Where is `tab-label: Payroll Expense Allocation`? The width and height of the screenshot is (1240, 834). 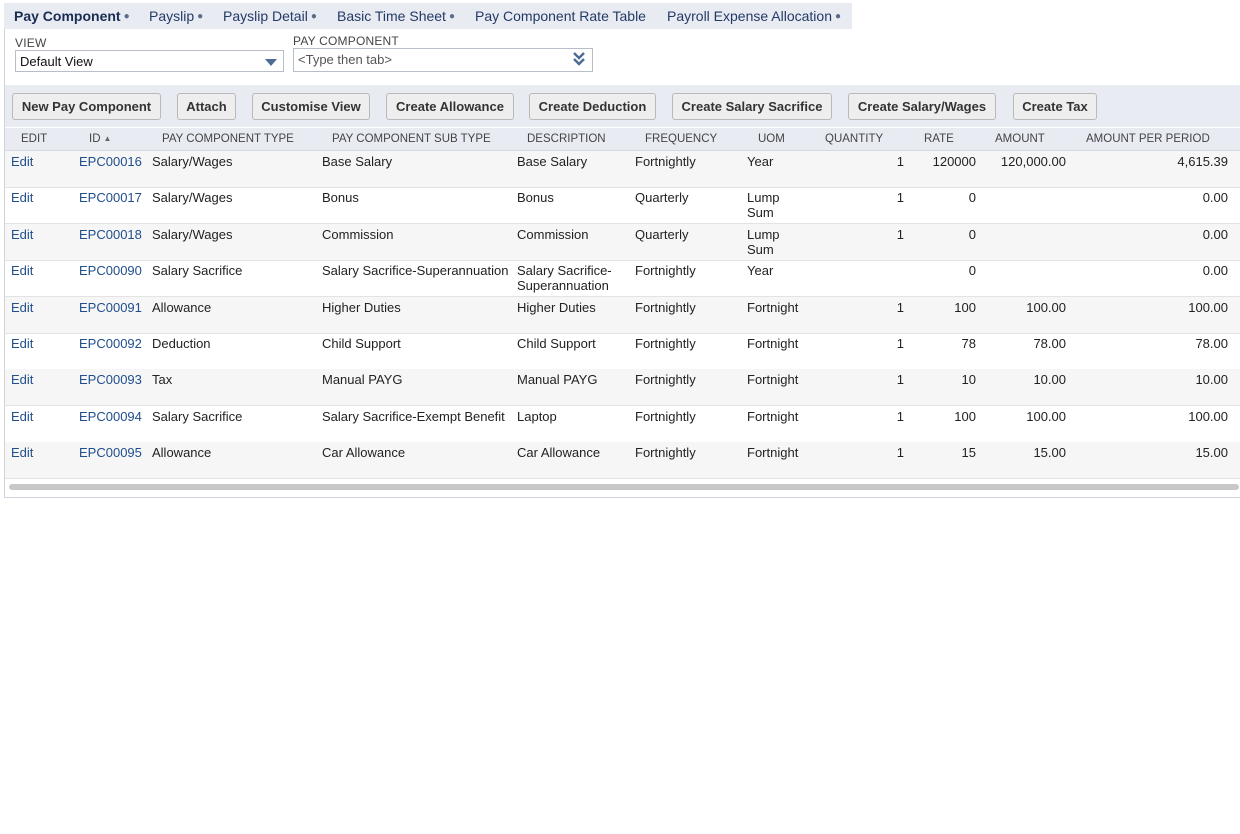
tab-label: Payroll Expense Allocation is located at coordinates (749, 16).